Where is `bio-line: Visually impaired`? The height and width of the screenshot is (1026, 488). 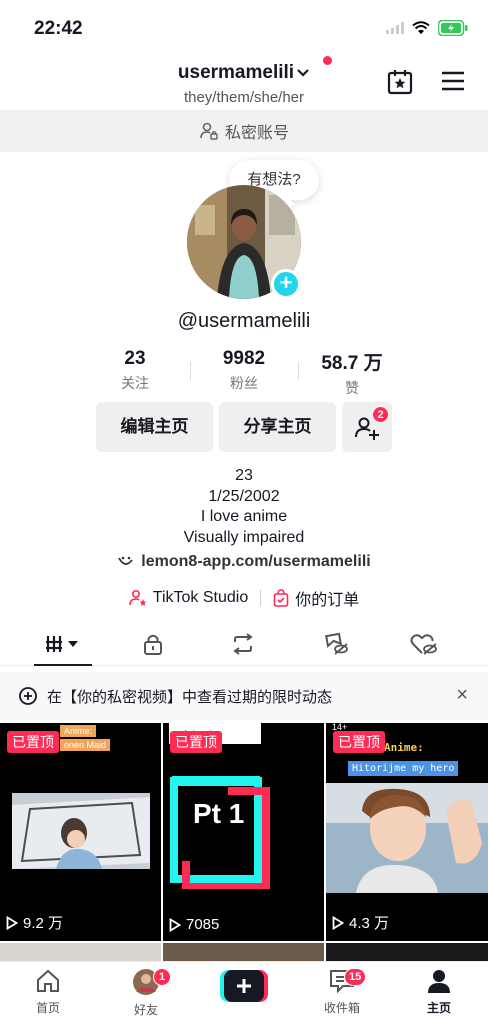
bio-line: Visually impaired is located at coordinates (244, 537).